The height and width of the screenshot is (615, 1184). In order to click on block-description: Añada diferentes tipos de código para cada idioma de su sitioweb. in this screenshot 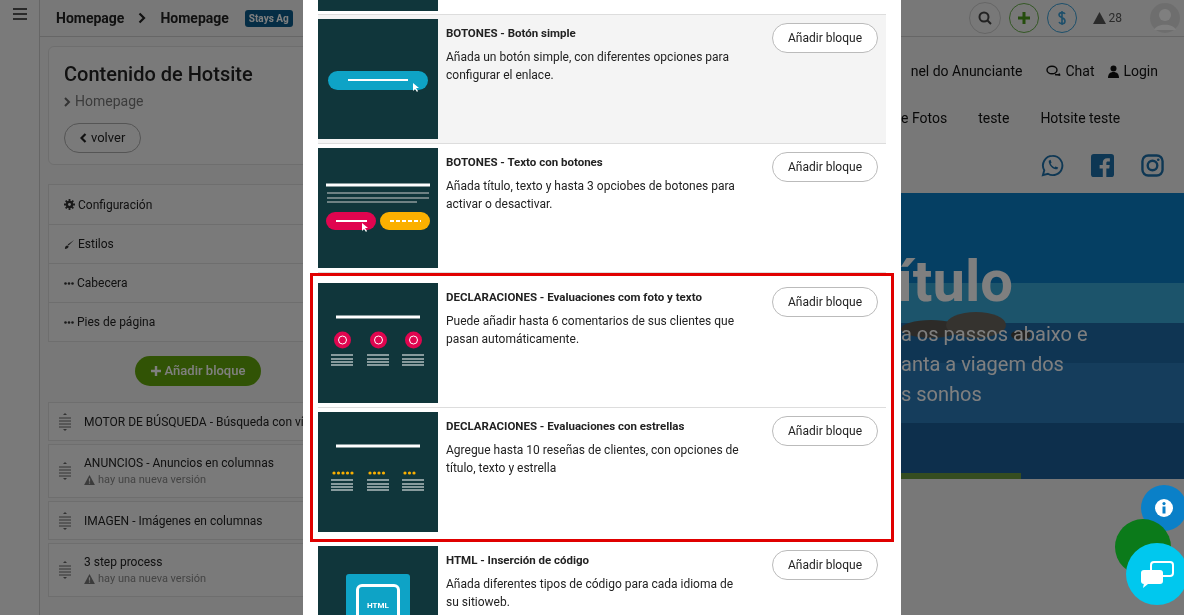, I will do `click(590, 594)`.